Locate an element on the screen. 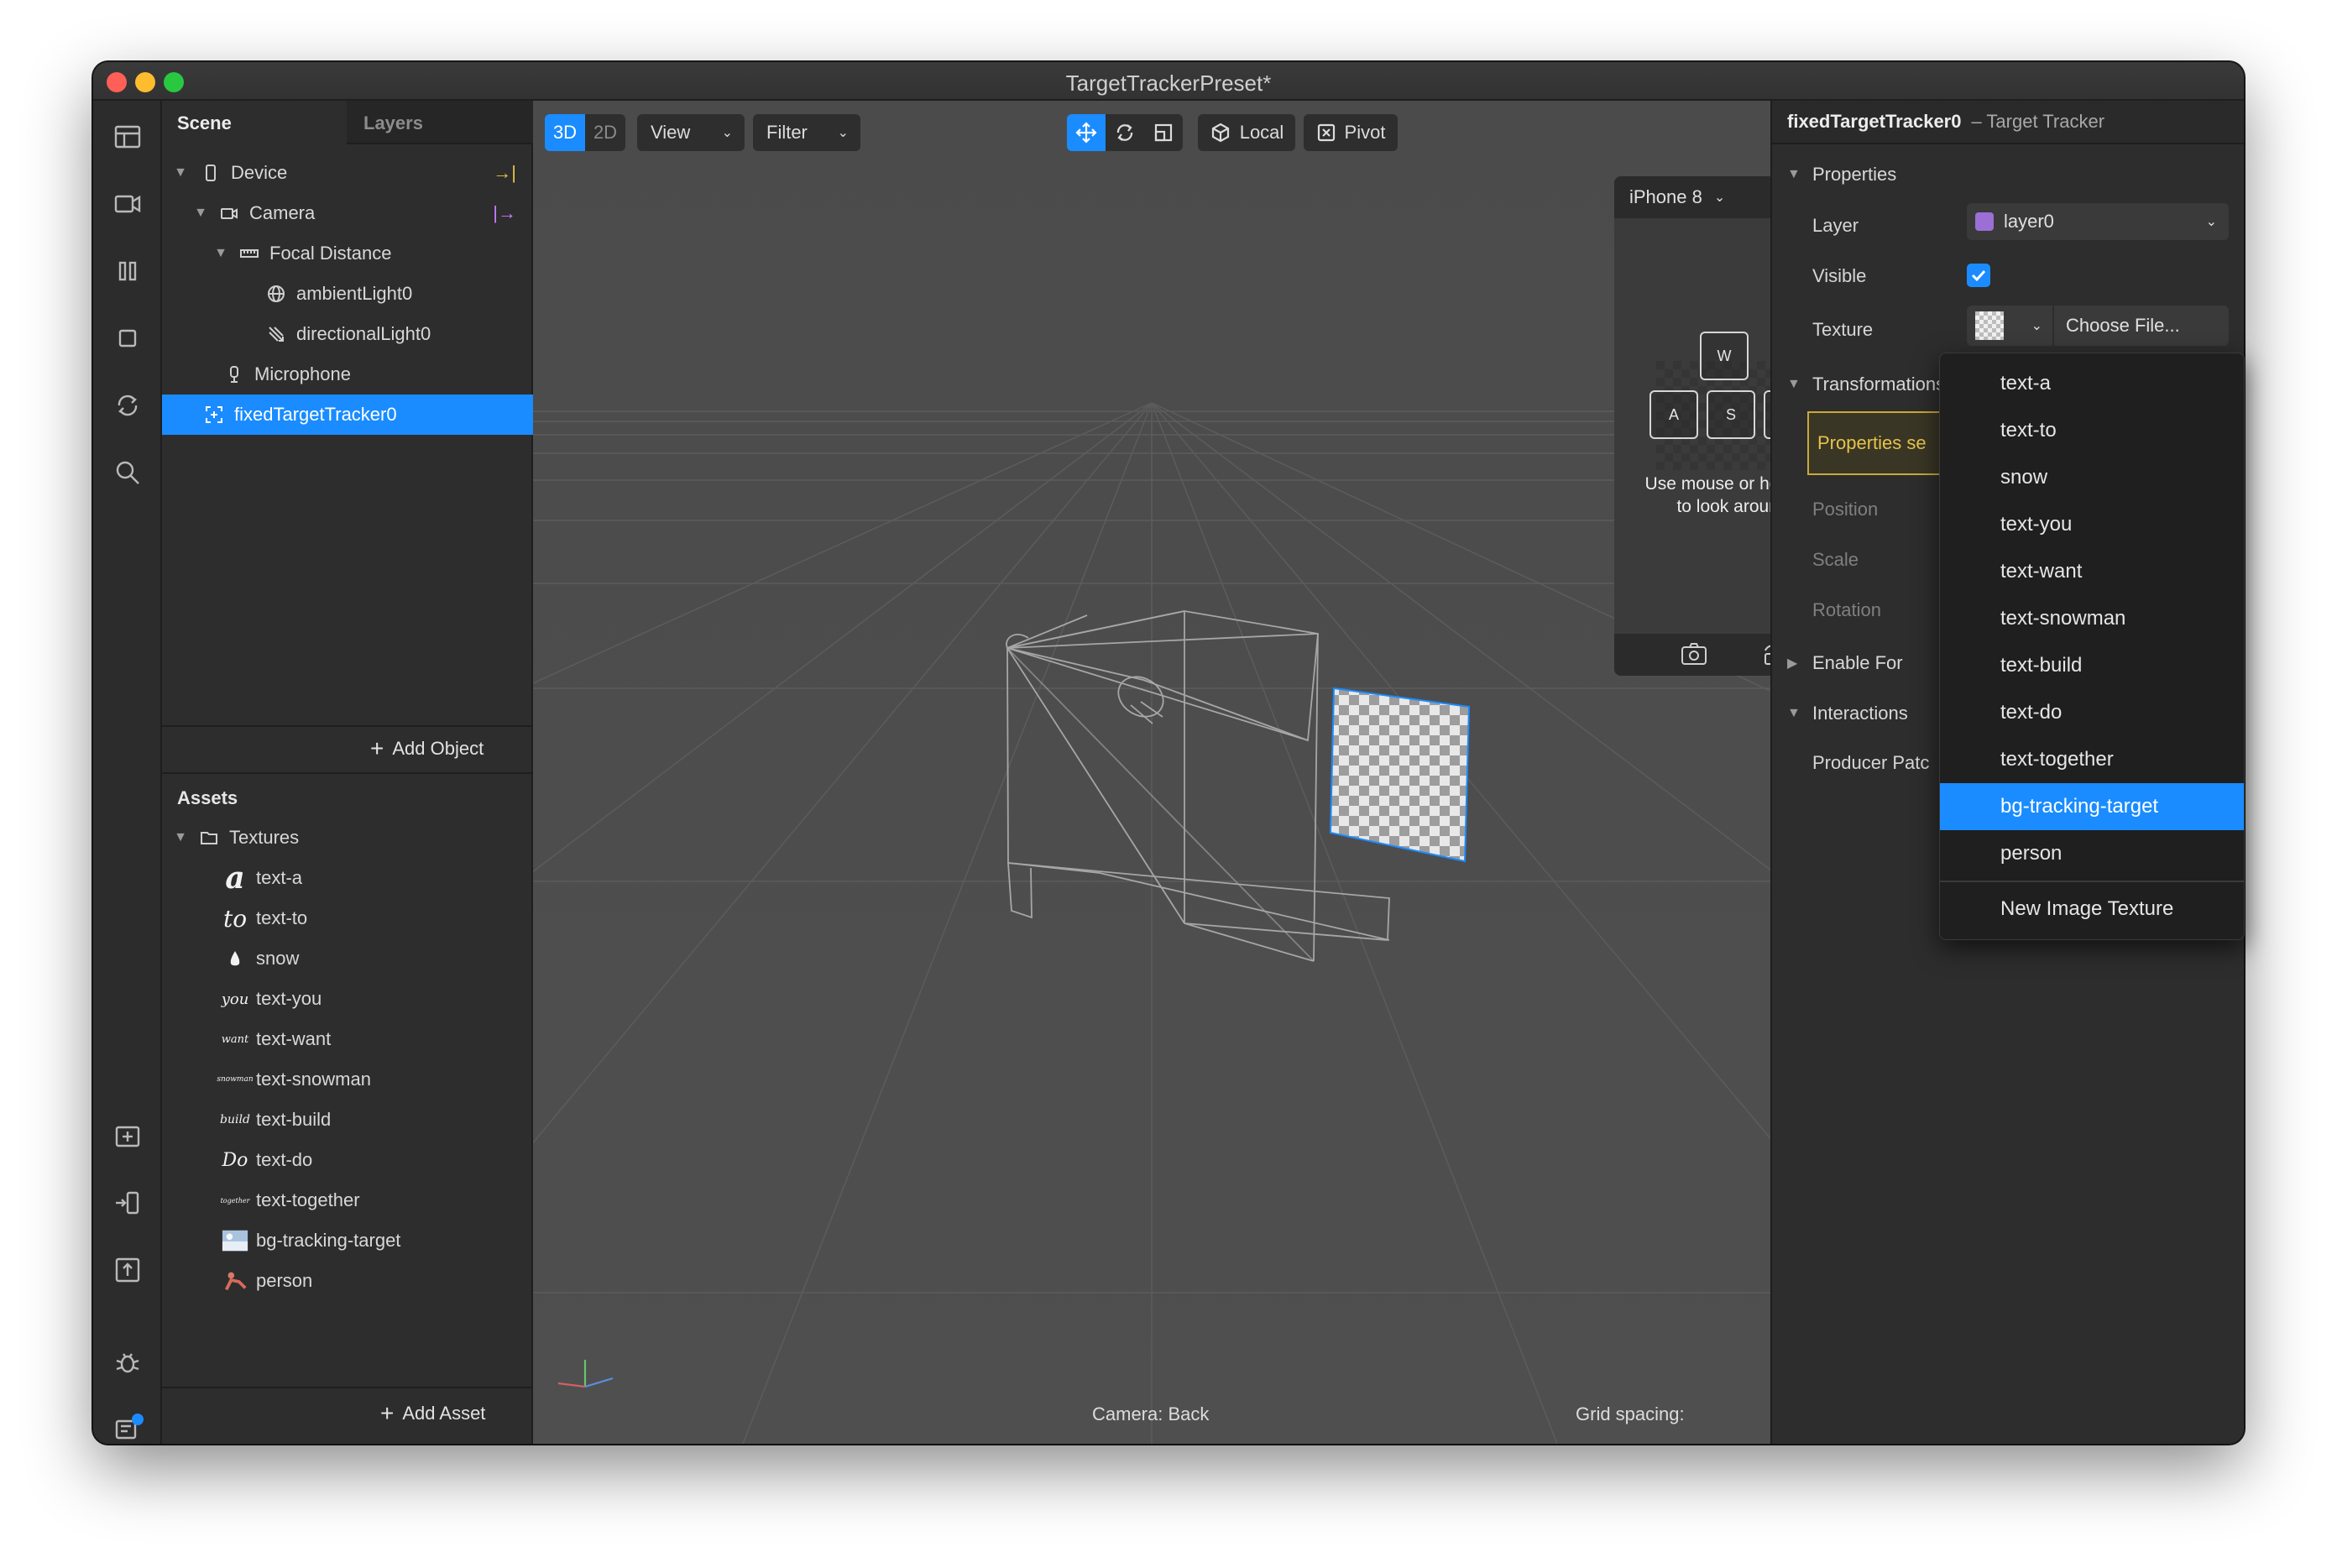 The height and width of the screenshot is (1568, 2337). tree-item-directional-light: directionalLight0 is located at coordinates (347, 334).